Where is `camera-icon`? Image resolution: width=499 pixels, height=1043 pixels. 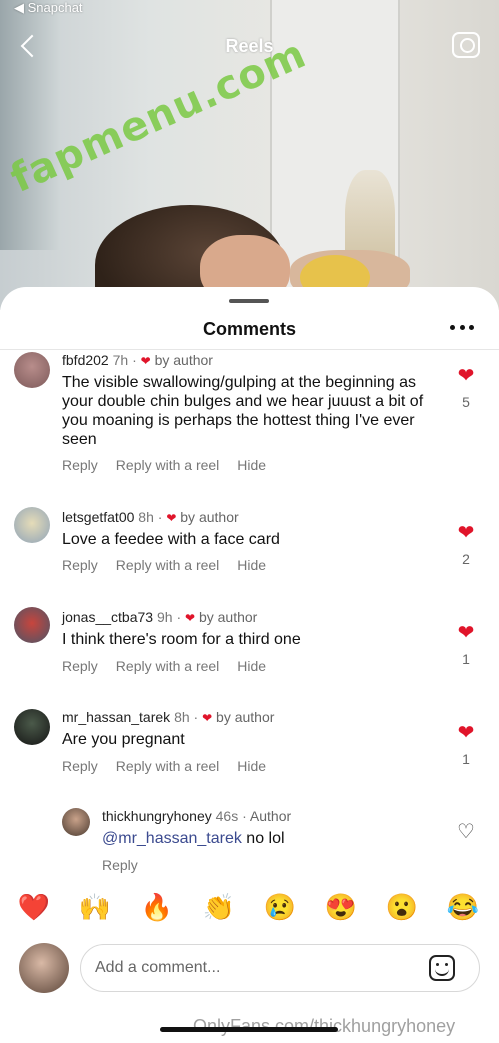
camera-icon is located at coordinates (466, 45).